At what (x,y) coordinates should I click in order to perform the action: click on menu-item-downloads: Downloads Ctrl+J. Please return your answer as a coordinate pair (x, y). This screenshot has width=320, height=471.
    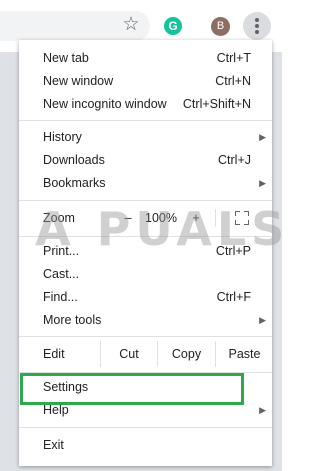
    Looking at the image, I should click on (145, 160).